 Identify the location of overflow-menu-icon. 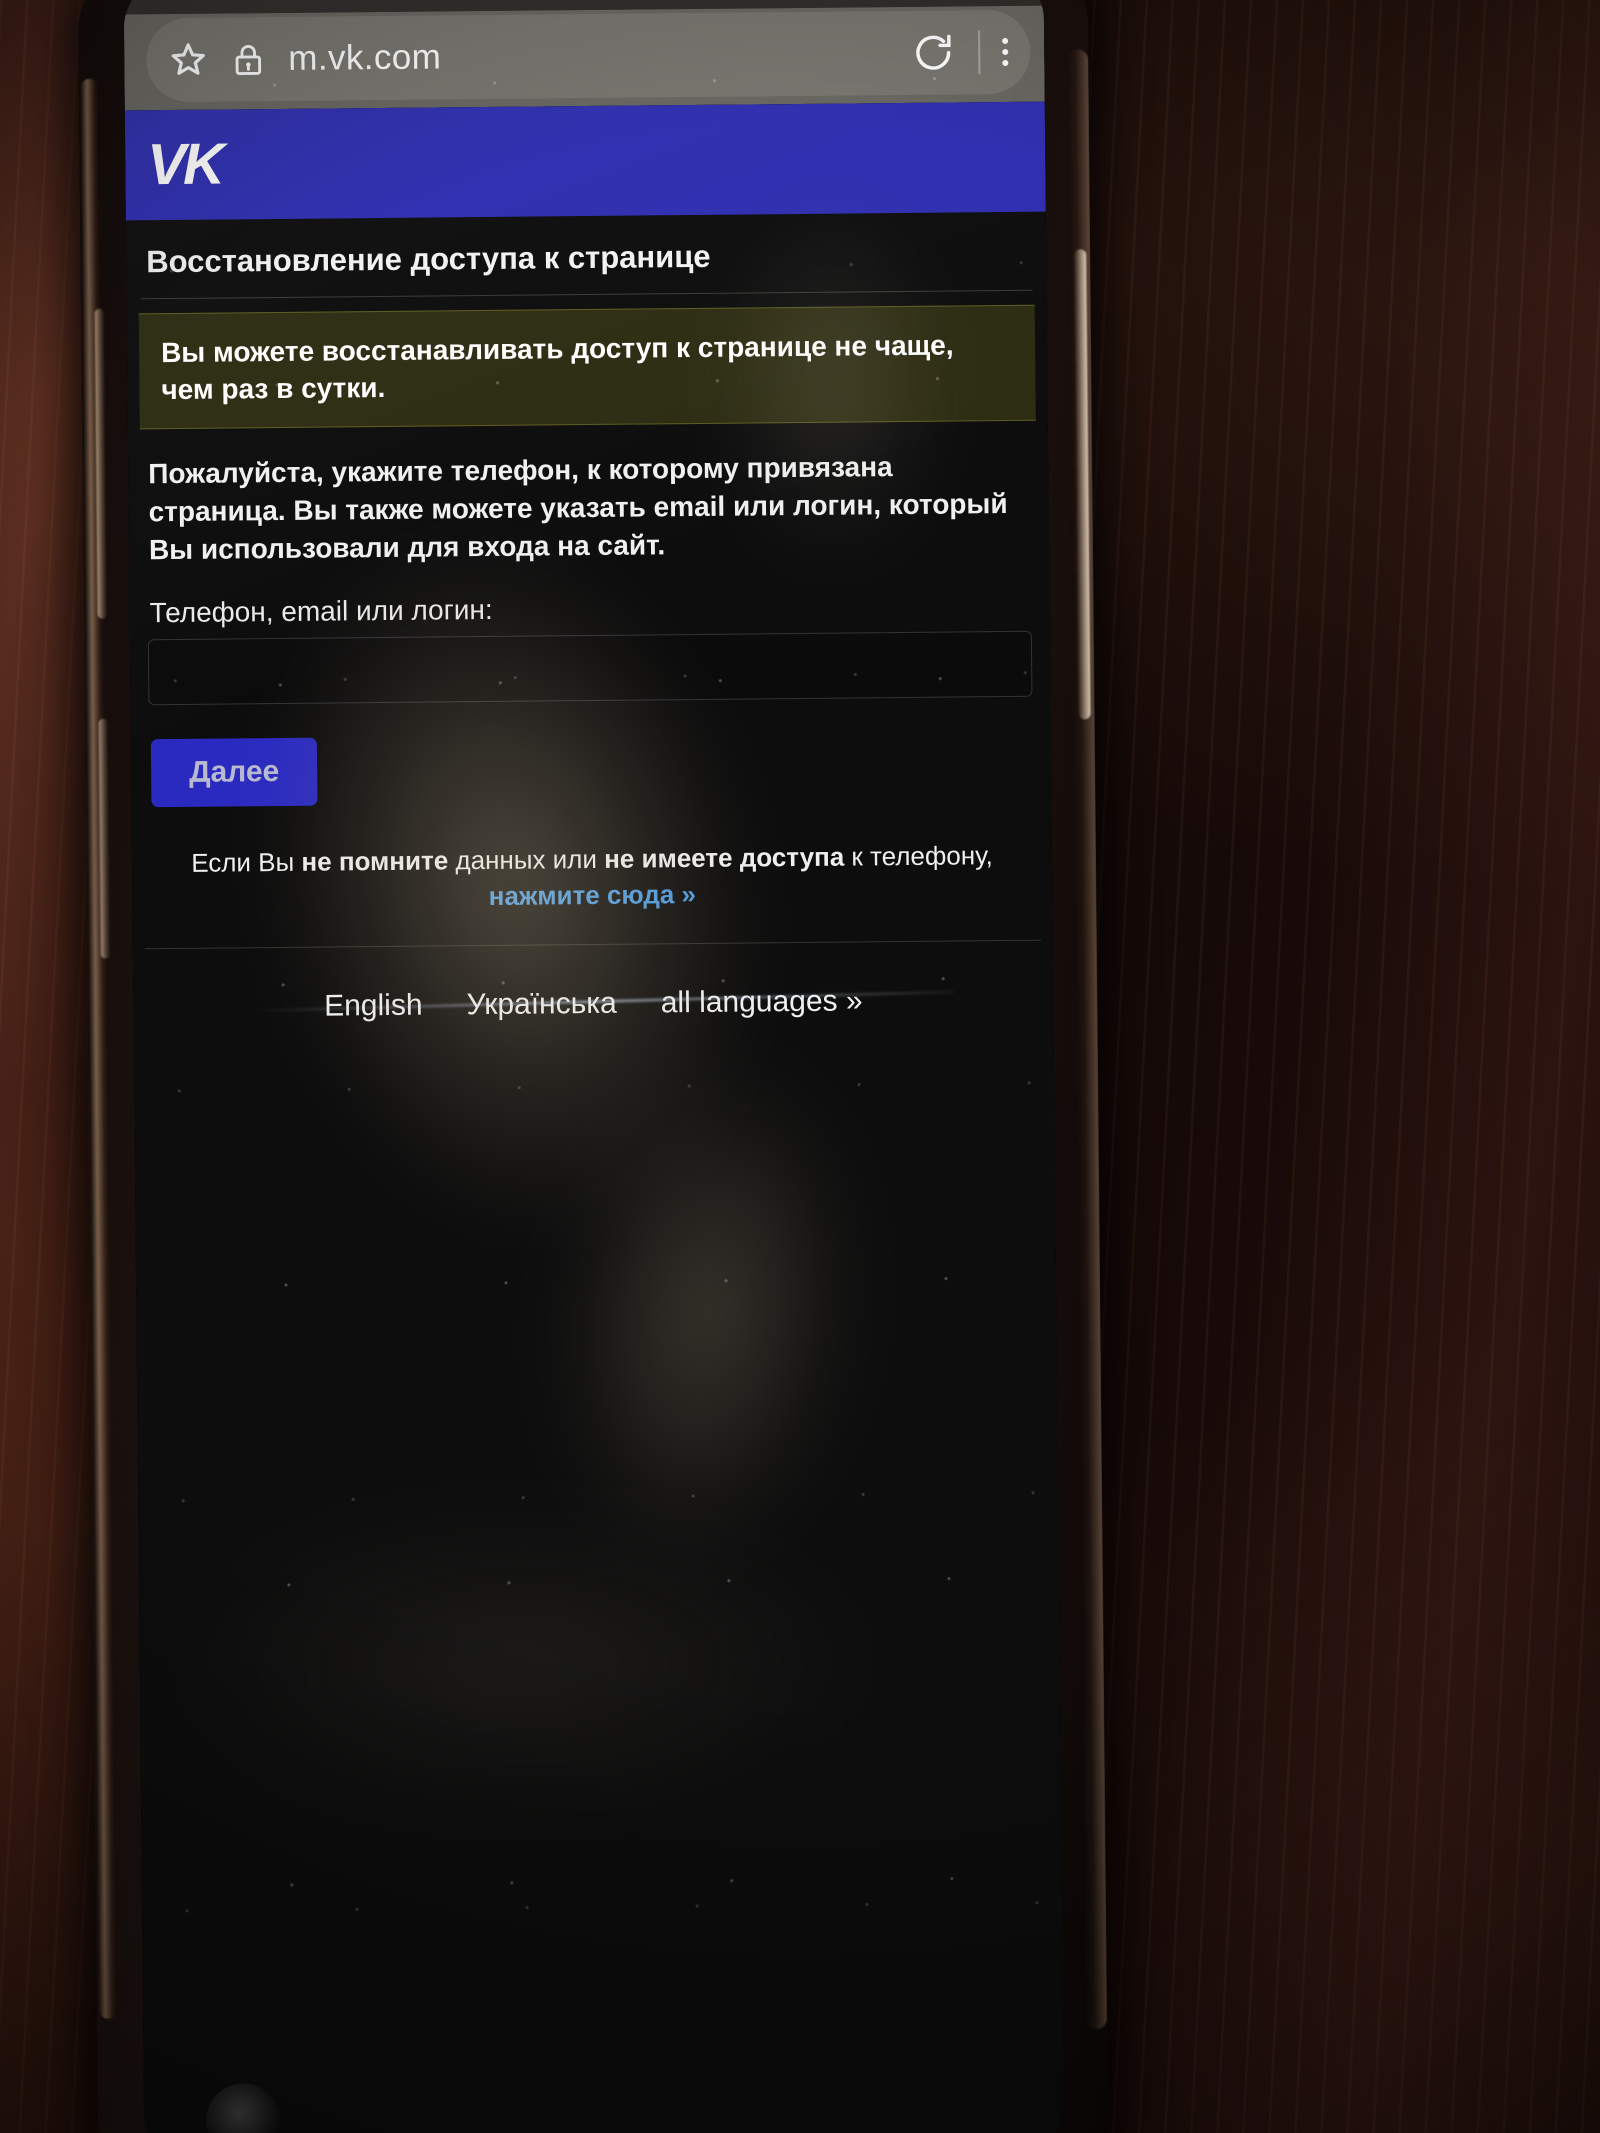
(1005, 52).